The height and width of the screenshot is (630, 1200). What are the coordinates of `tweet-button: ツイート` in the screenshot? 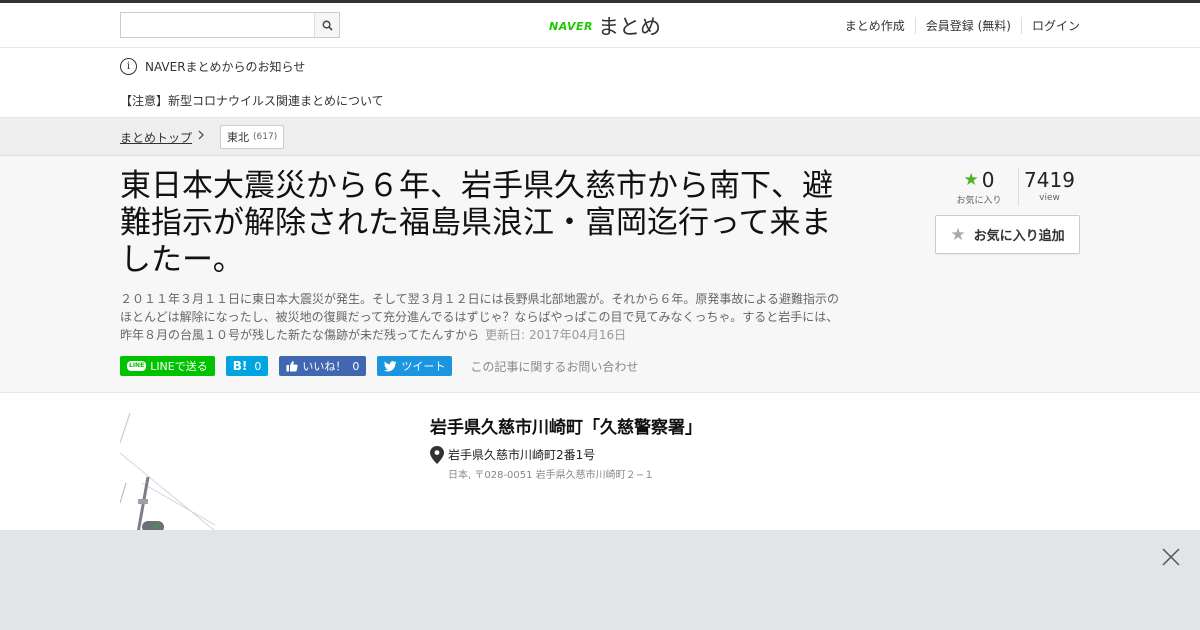 It's located at (415, 366).